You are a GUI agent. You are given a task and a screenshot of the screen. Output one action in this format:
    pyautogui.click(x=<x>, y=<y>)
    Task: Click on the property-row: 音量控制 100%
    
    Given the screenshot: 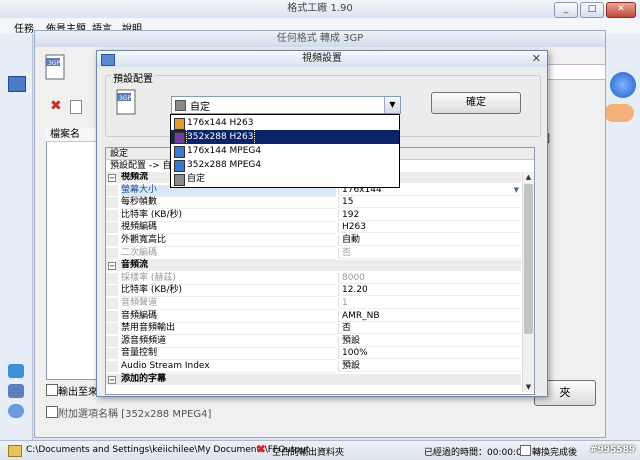 What is the action you would take?
    pyautogui.click(x=313, y=354)
    